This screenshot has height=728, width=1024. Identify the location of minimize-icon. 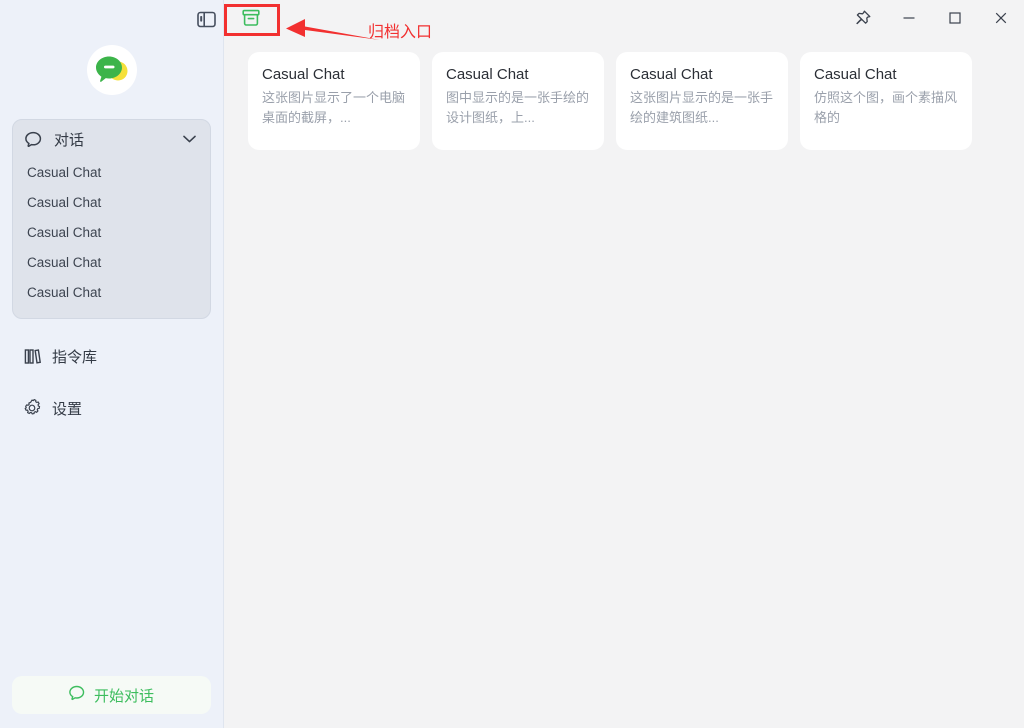
(909, 18).